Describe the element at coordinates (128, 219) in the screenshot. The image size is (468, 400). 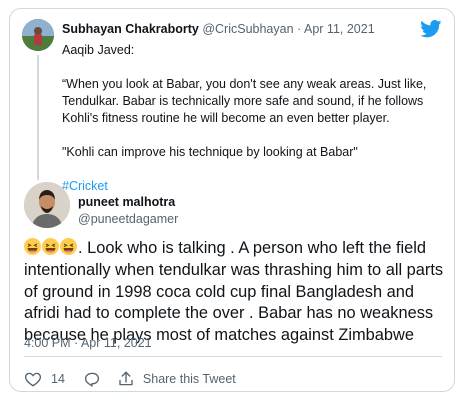
I see `reply-handle: @puneetdagamer` at that location.